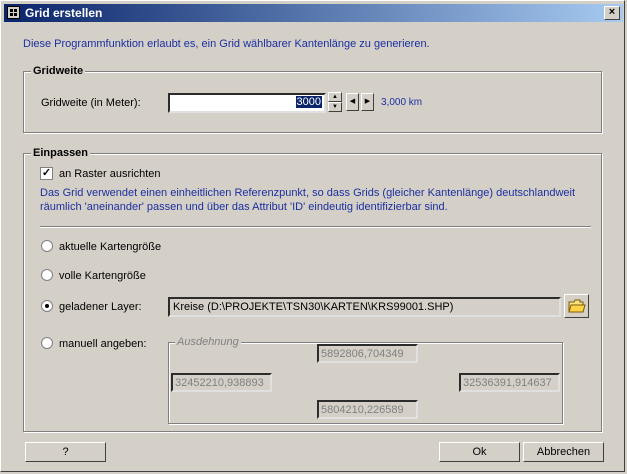 This screenshot has height=474, width=627. I want to click on raster-checkbox-label: an Raster ausrichten, so click(110, 174).